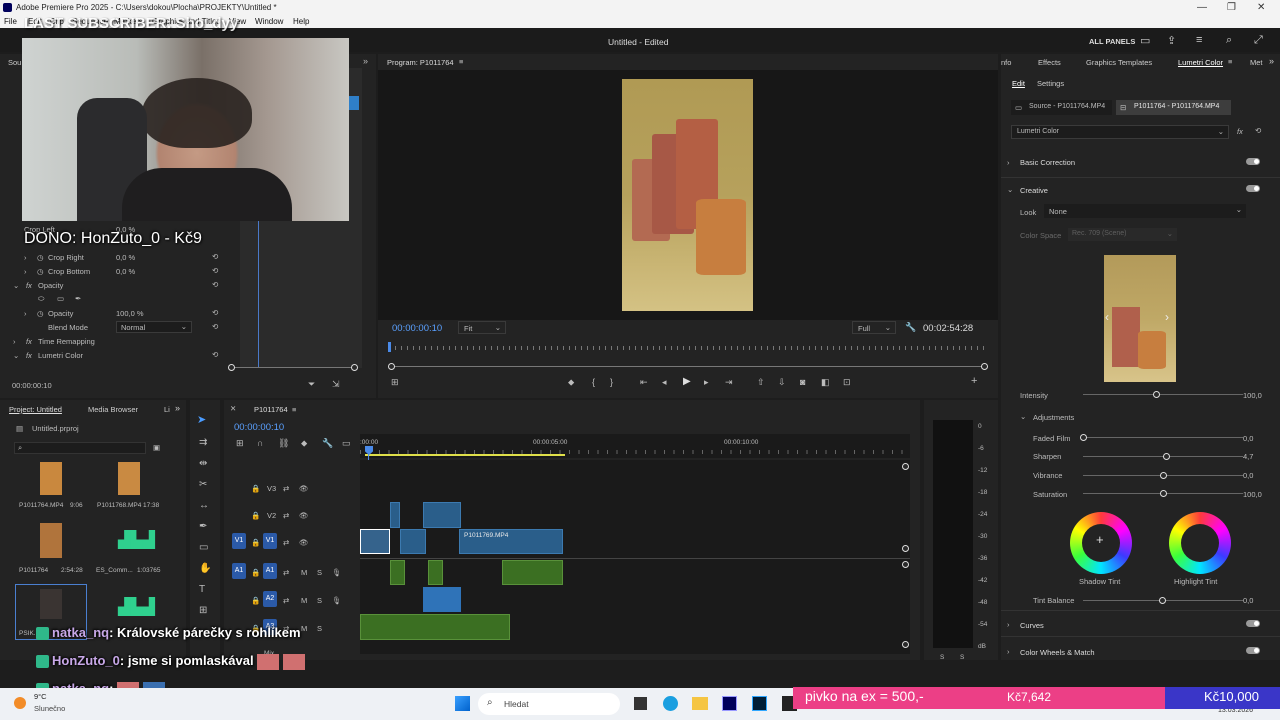 Image resolution: width=1280 pixels, height=720 pixels. What do you see at coordinates (729, 382) in the screenshot?
I see `go-to-out-icon: ⇥` at bounding box center [729, 382].